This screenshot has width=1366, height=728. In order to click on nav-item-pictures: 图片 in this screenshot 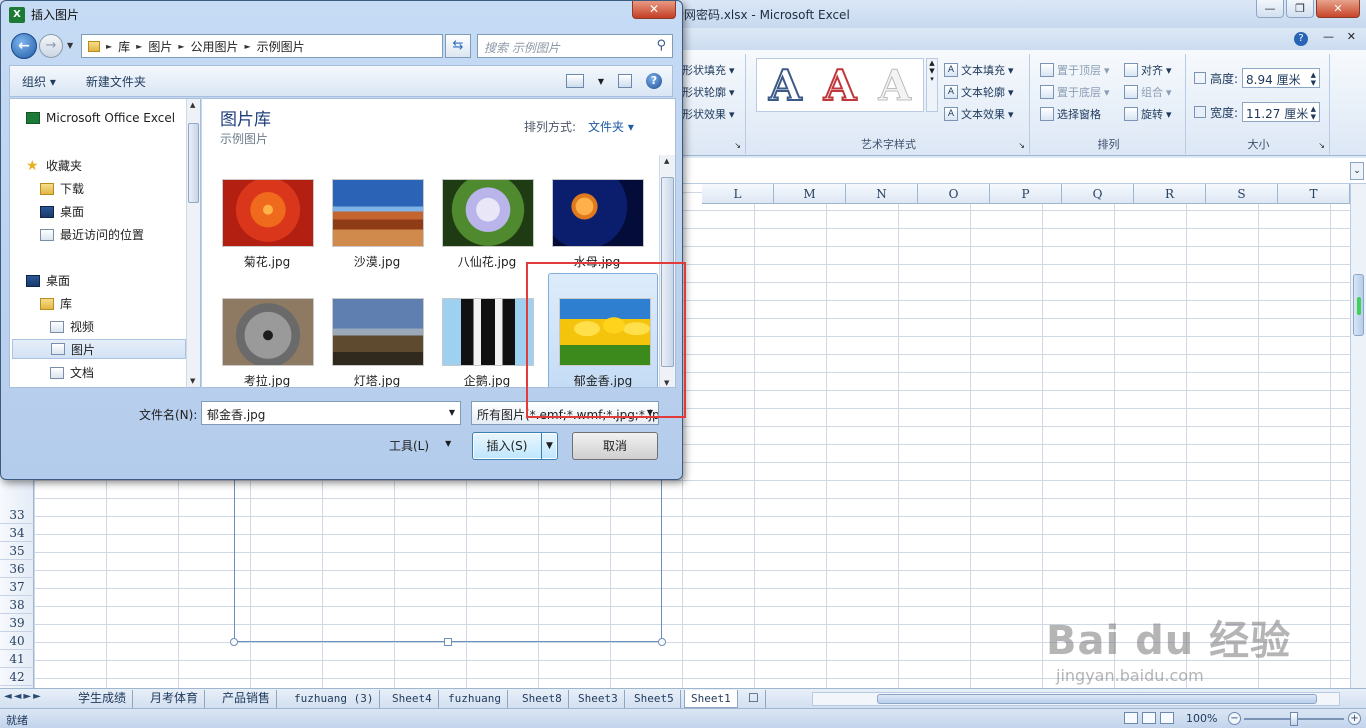, I will do `click(99, 349)`.